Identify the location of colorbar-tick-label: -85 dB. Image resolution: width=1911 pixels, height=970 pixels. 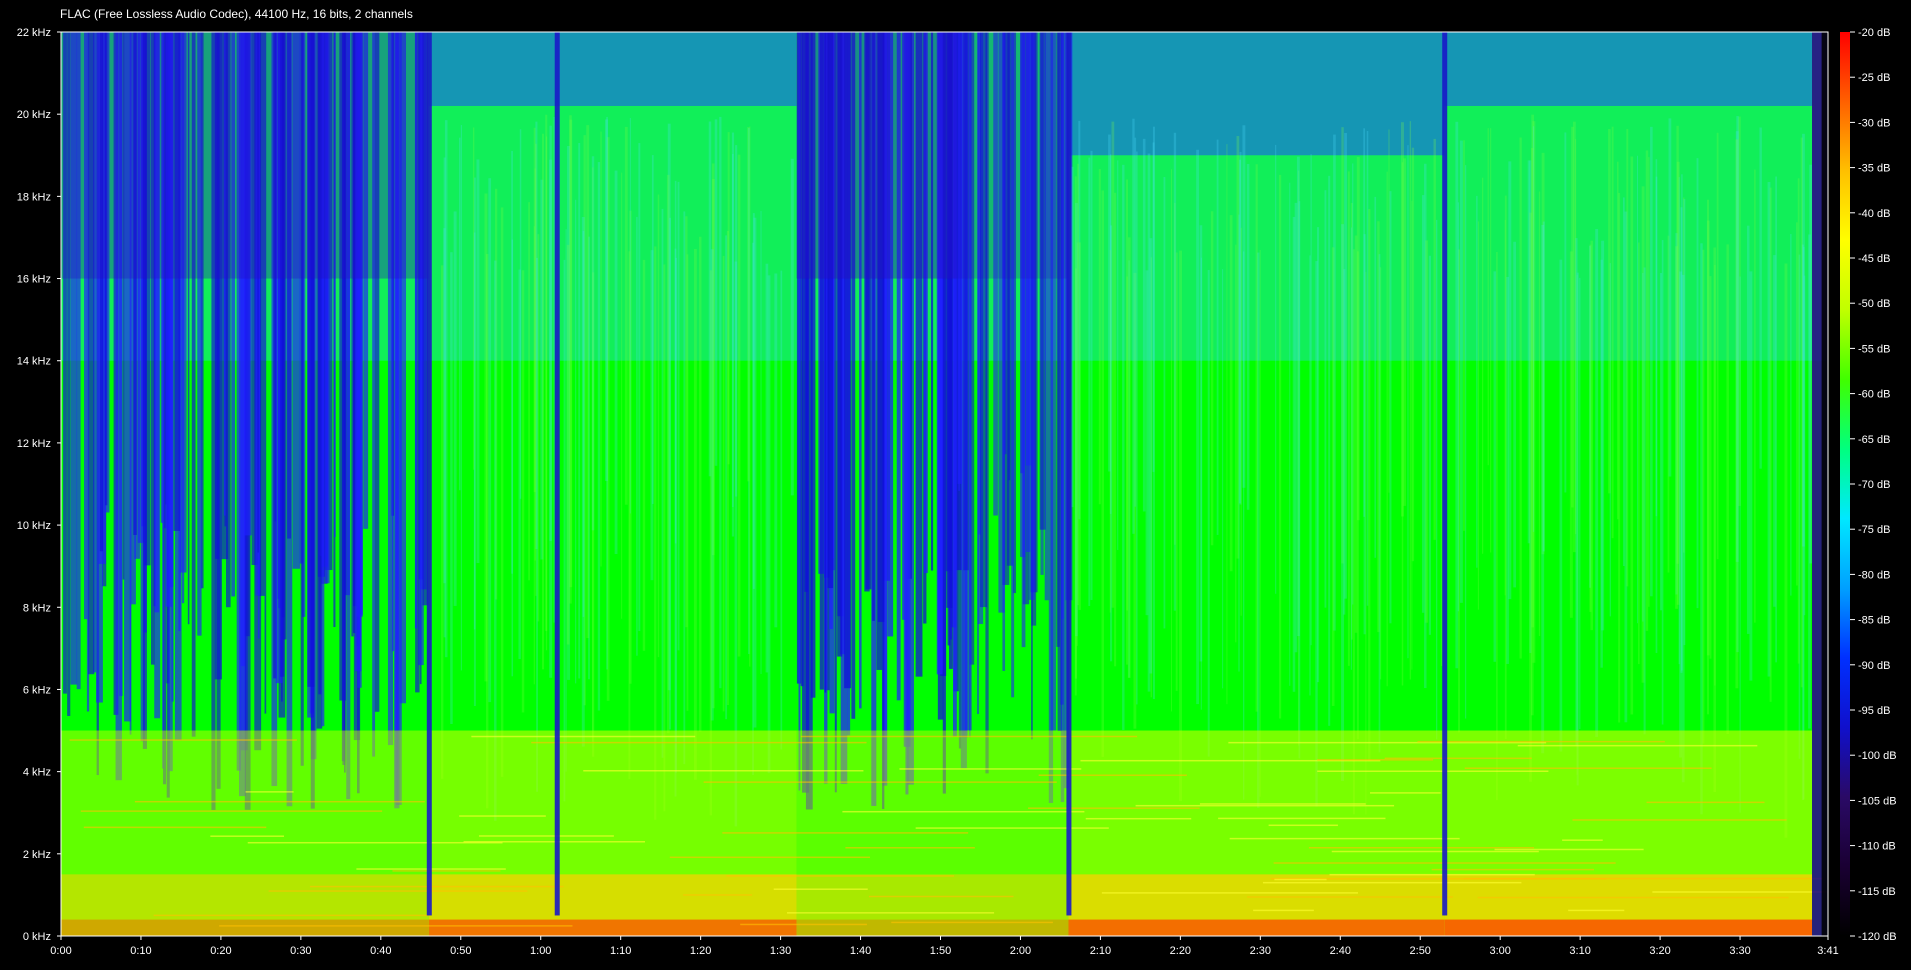
(1874, 621).